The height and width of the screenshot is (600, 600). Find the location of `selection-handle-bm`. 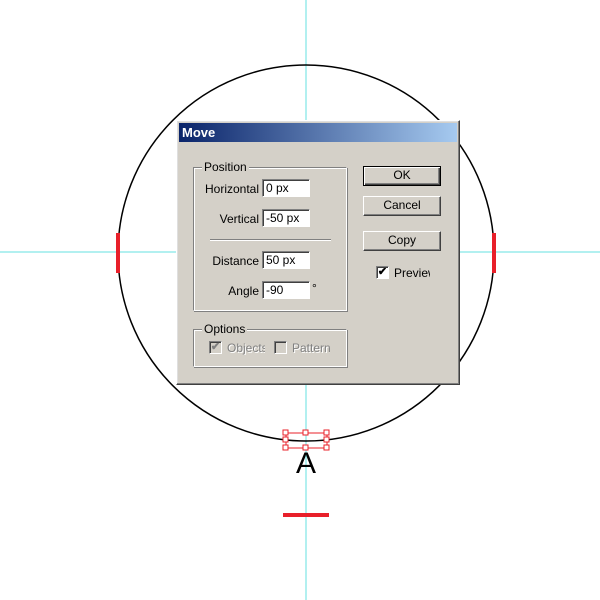

selection-handle-bm is located at coordinates (305, 447).